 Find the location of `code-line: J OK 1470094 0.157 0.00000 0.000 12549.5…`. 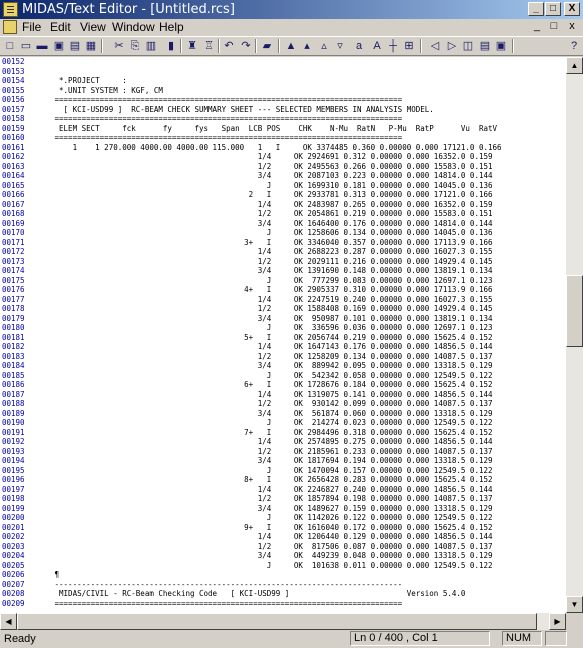

code-line: J OK 1470094 0.157 0.00000 0.000 12549.5… is located at coordinates (271, 471).